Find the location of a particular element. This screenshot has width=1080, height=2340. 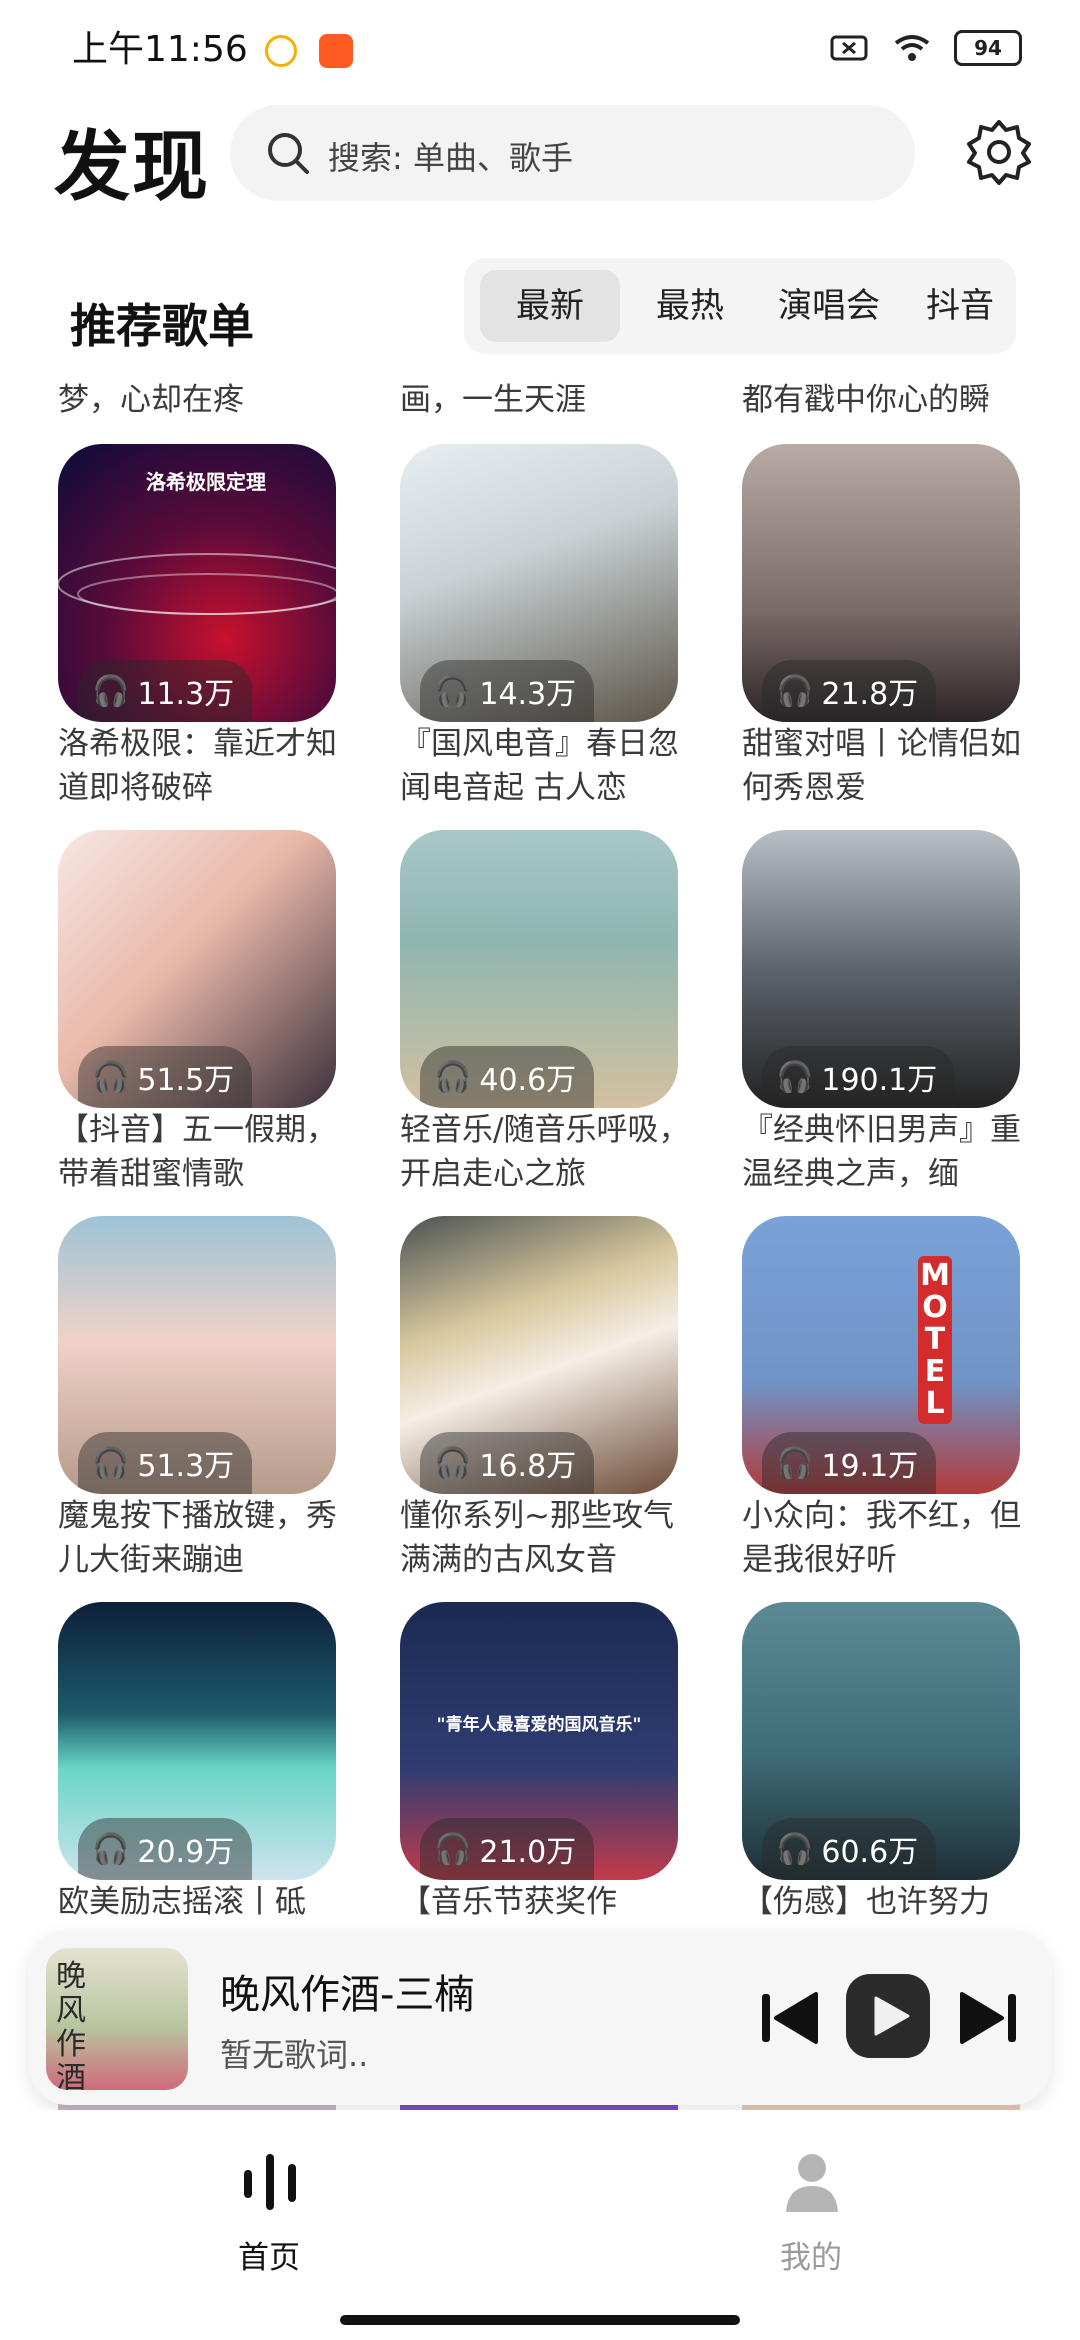

play-count: 🎧 21.8万 is located at coordinates (849, 691).